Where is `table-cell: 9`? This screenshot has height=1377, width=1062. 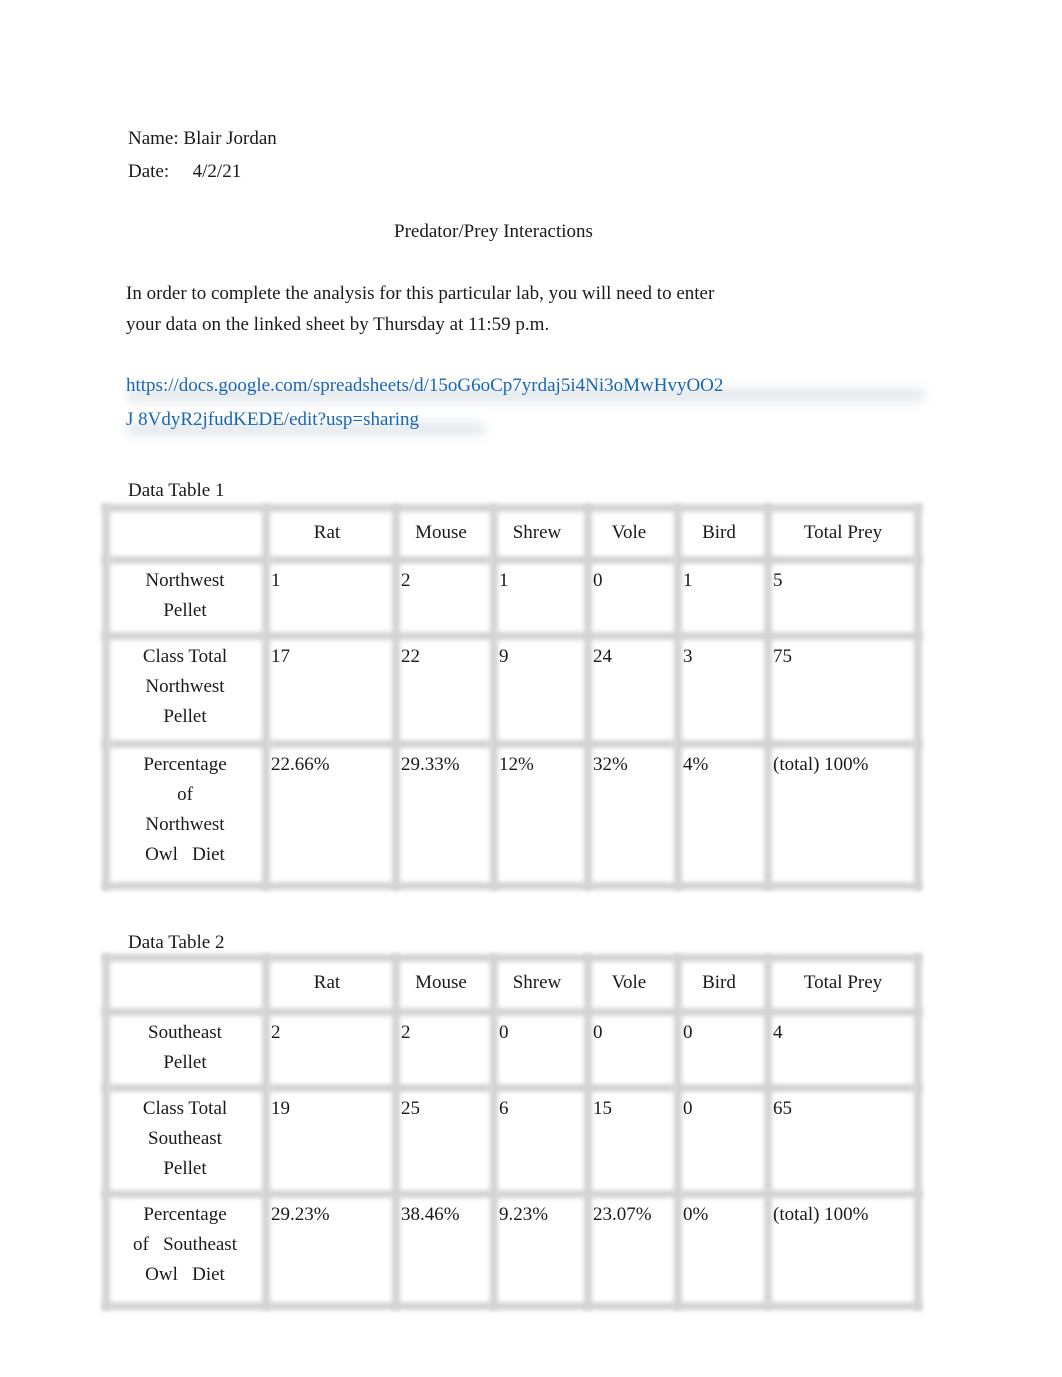
table-cell: 9 is located at coordinates (504, 656).